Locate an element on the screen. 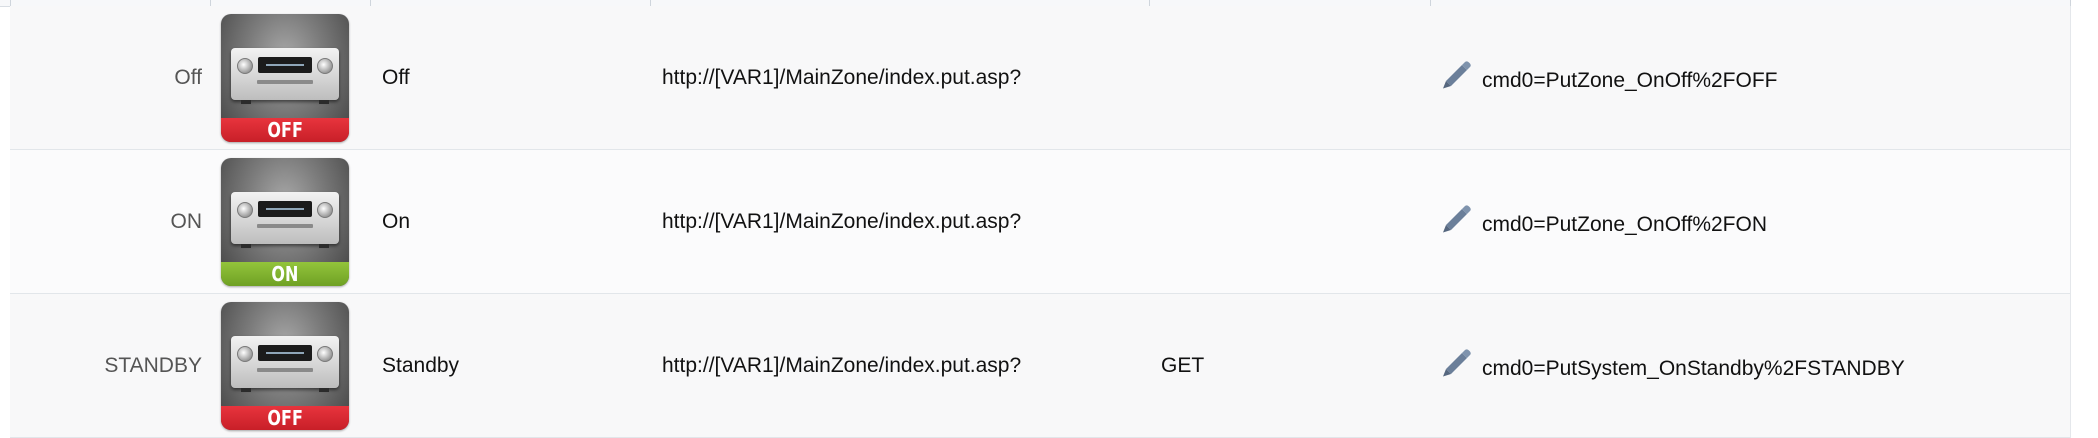 The image size is (2098, 438). command-name: STANDBY is located at coordinates (153, 365).